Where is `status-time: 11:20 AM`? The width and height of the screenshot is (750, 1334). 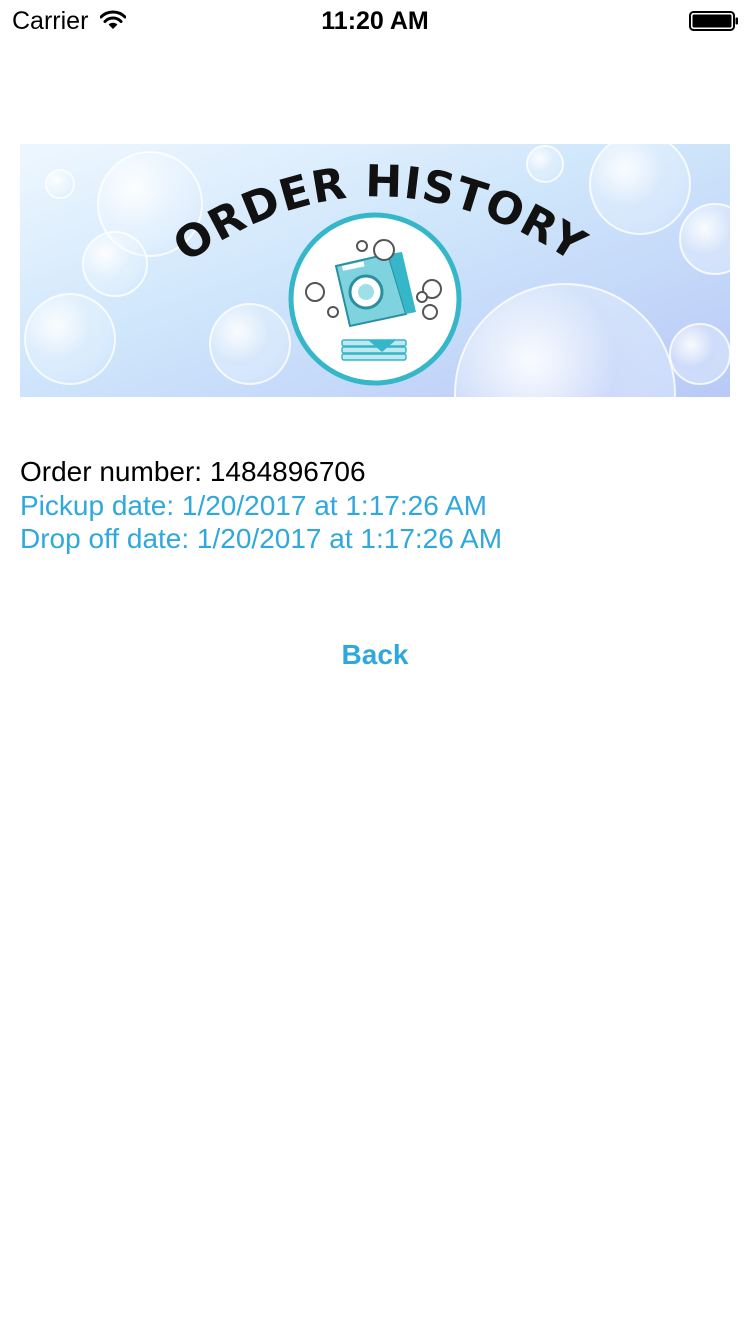 status-time: 11:20 AM is located at coordinates (375, 21).